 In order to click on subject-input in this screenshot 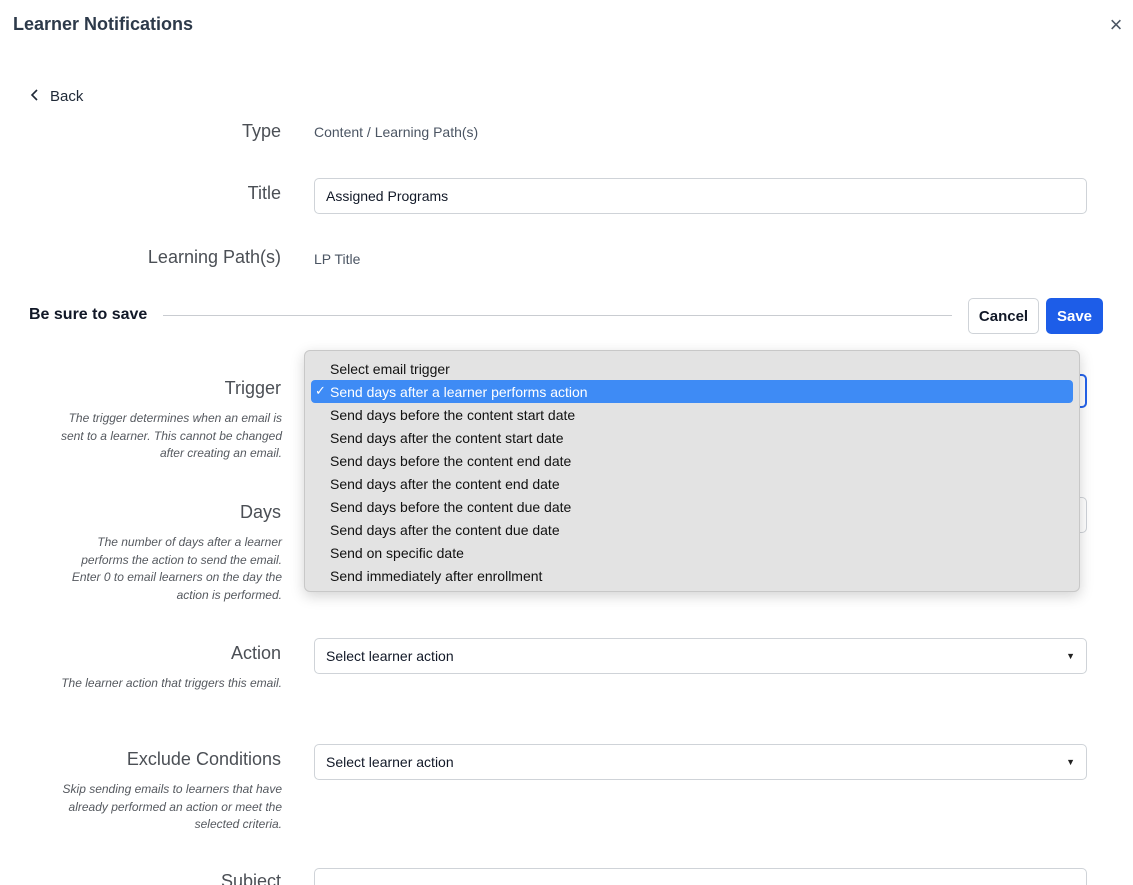, I will do `click(700, 876)`.